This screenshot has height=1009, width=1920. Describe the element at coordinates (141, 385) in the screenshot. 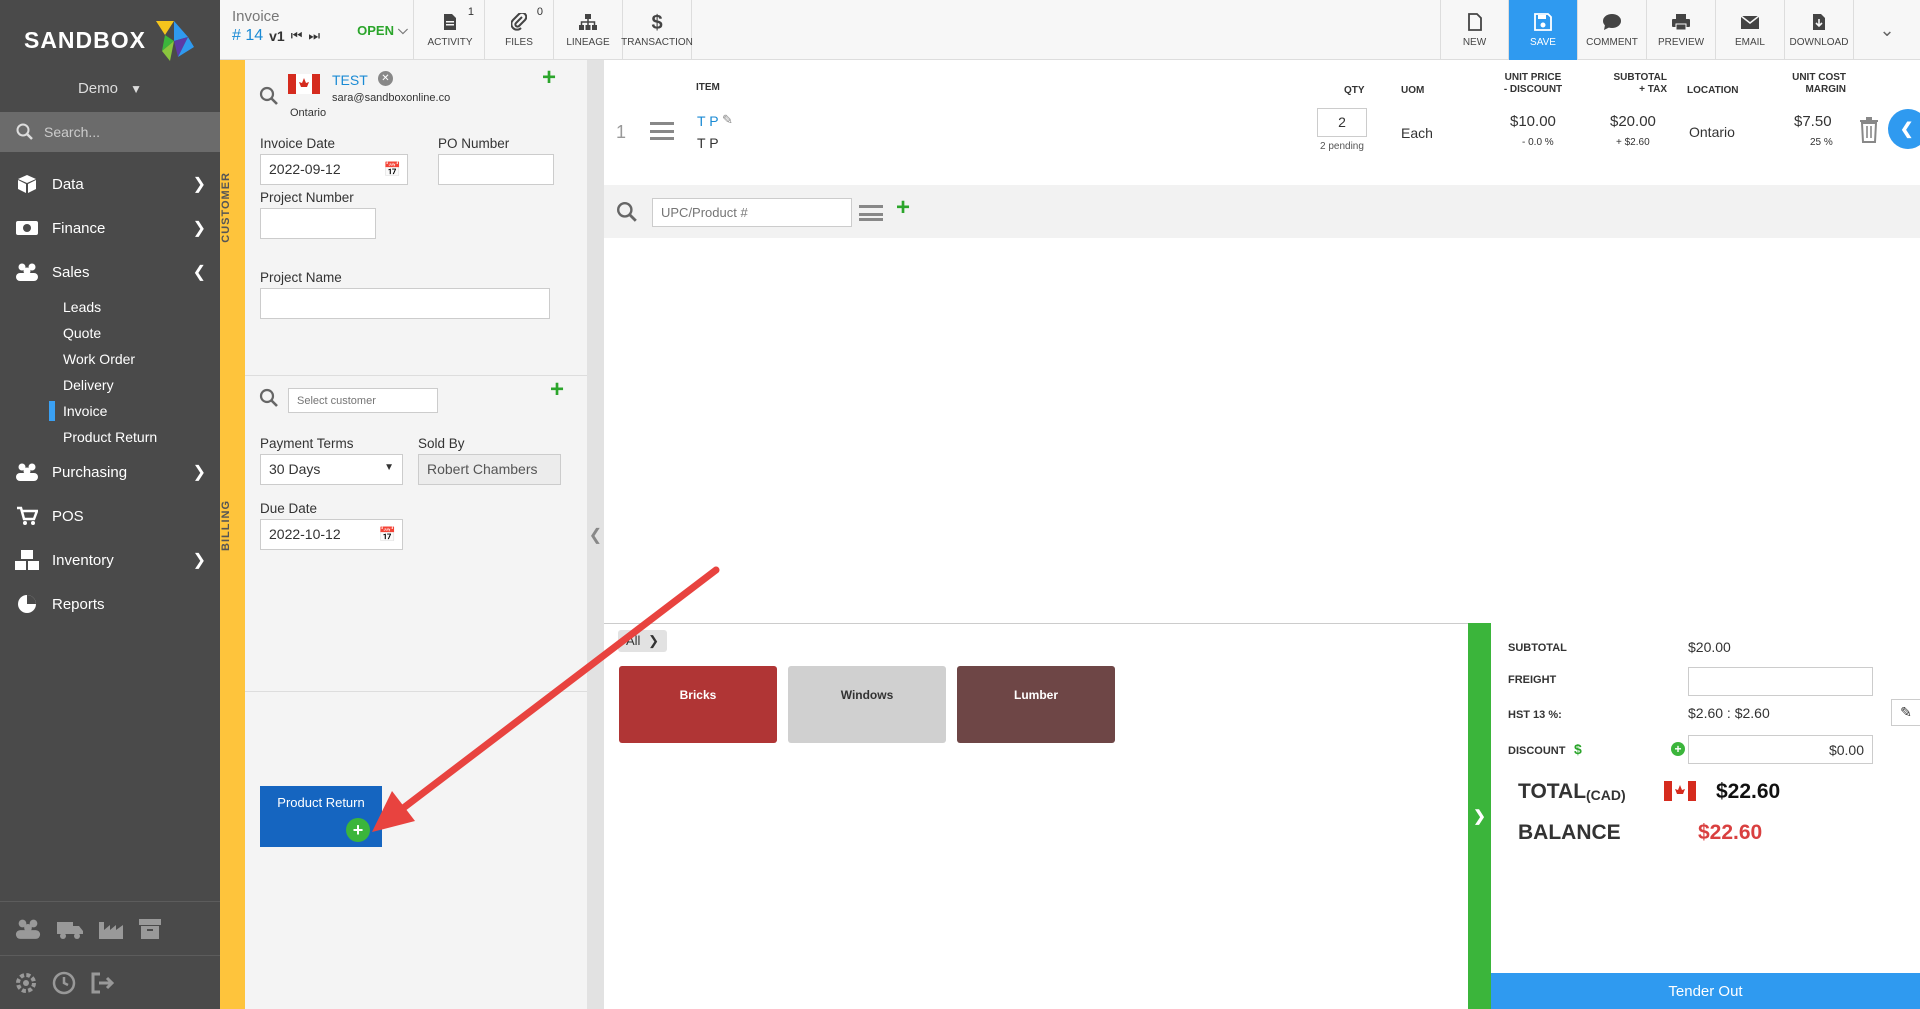

I see `sidebar-subitem-delivery: Delivery` at that location.